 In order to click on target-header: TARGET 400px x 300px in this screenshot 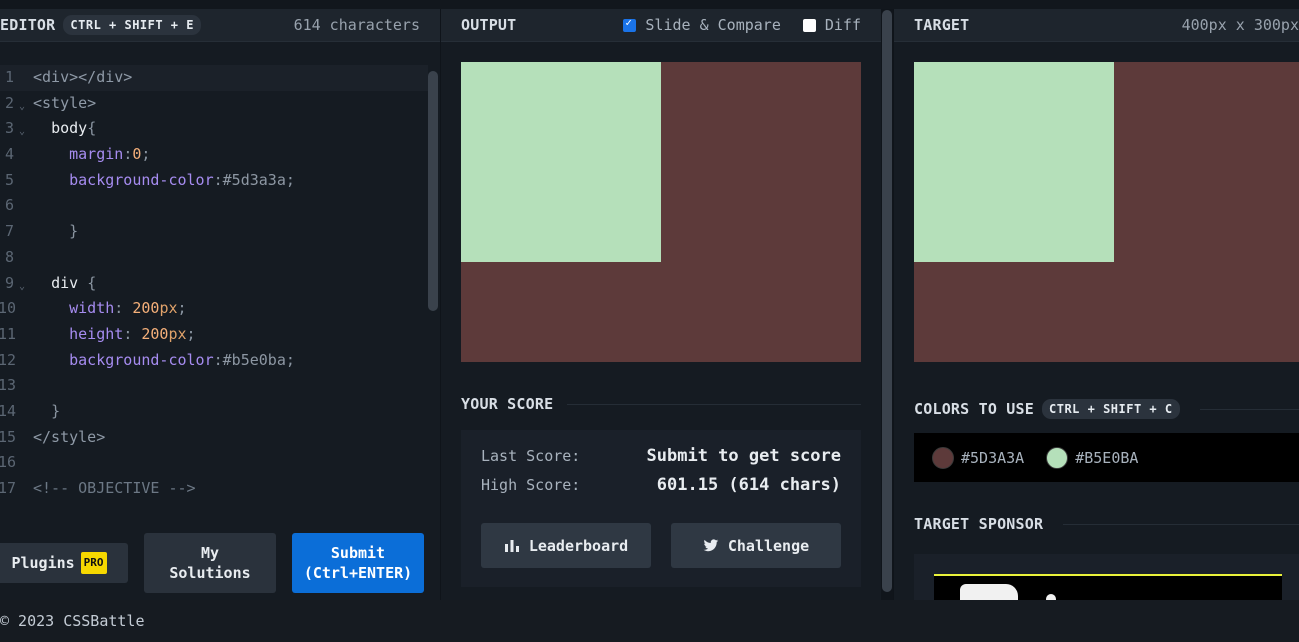, I will do `click(1096, 25)`.